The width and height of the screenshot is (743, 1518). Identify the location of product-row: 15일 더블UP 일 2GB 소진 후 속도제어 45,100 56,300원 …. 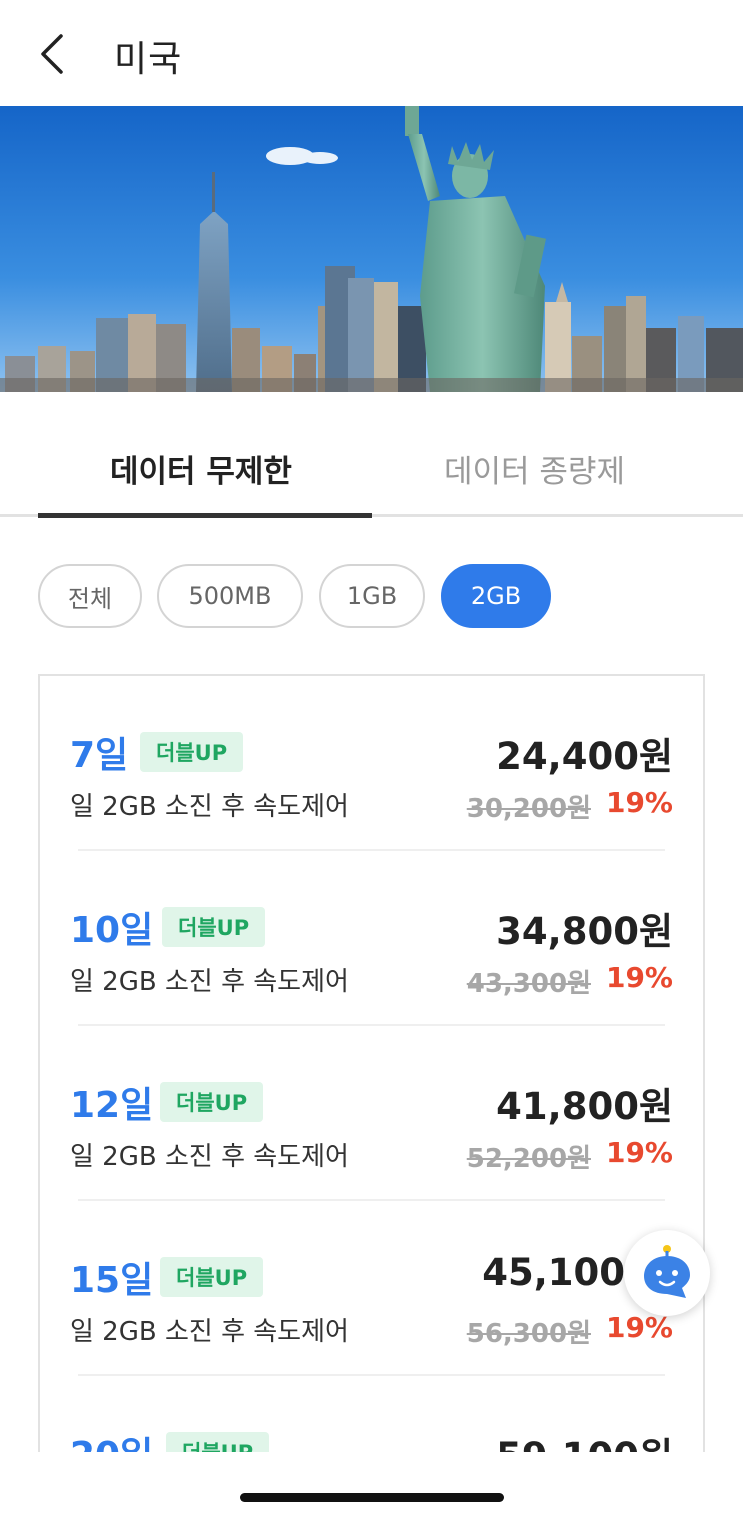
(371, 1288).